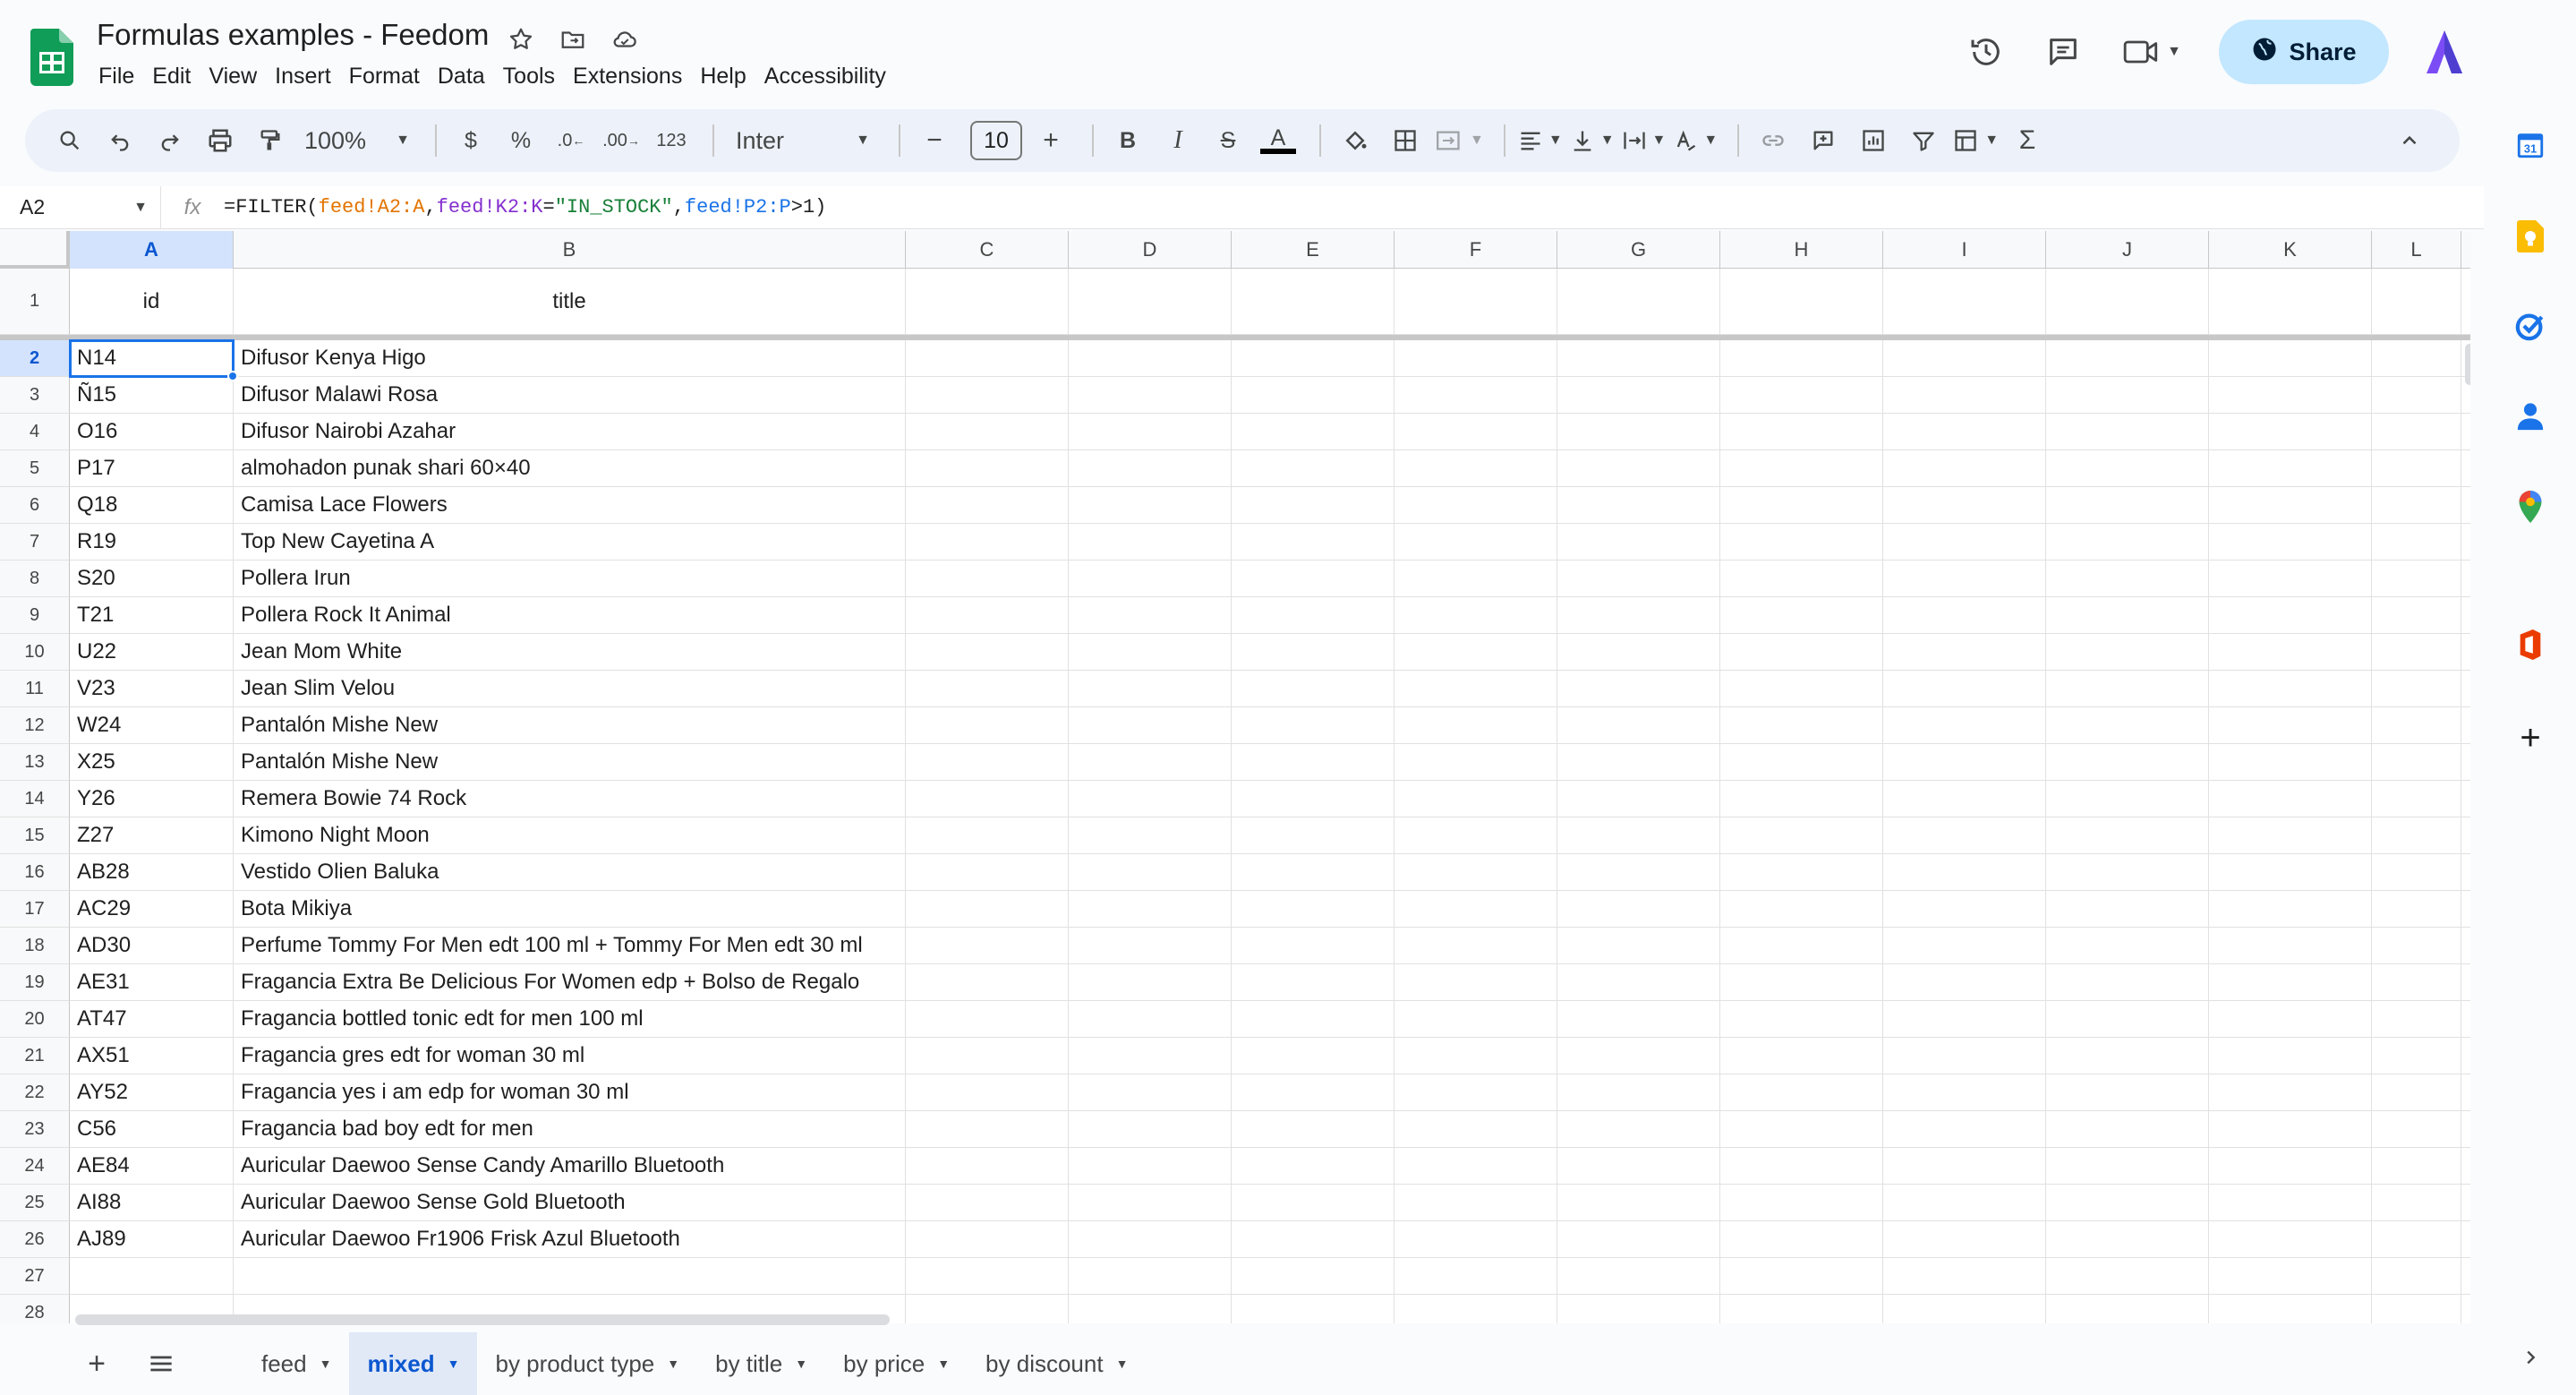 The image size is (2576, 1395). Describe the element at coordinates (161, 1363) in the screenshot. I see `all-sheets-icon` at that location.